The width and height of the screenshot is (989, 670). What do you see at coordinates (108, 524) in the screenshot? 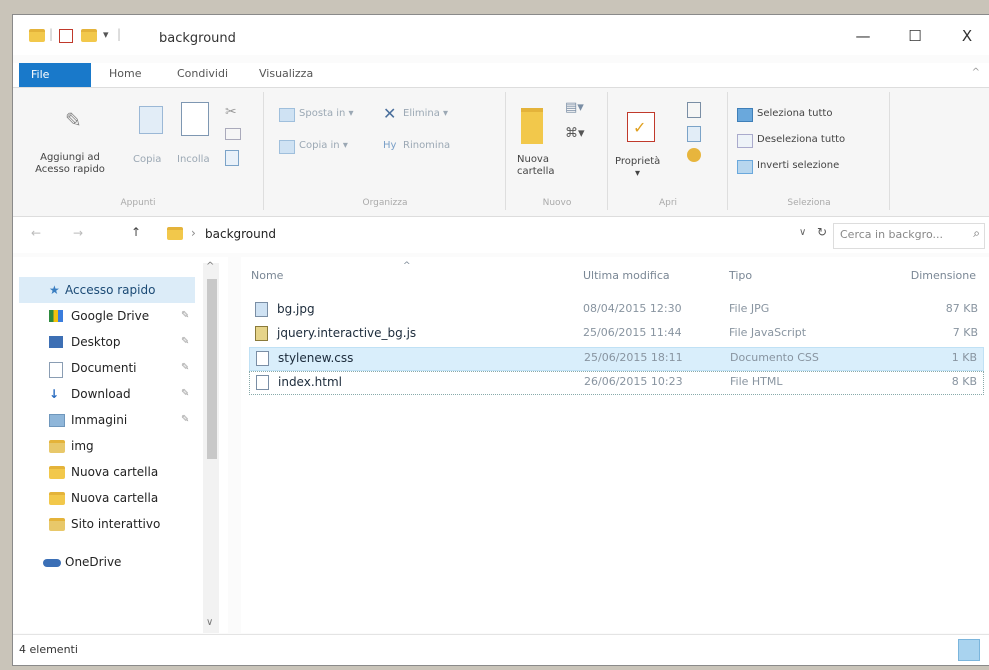
I see `nav-item-interactive-site: Sito interattivo` at bounding box center [108, 524].